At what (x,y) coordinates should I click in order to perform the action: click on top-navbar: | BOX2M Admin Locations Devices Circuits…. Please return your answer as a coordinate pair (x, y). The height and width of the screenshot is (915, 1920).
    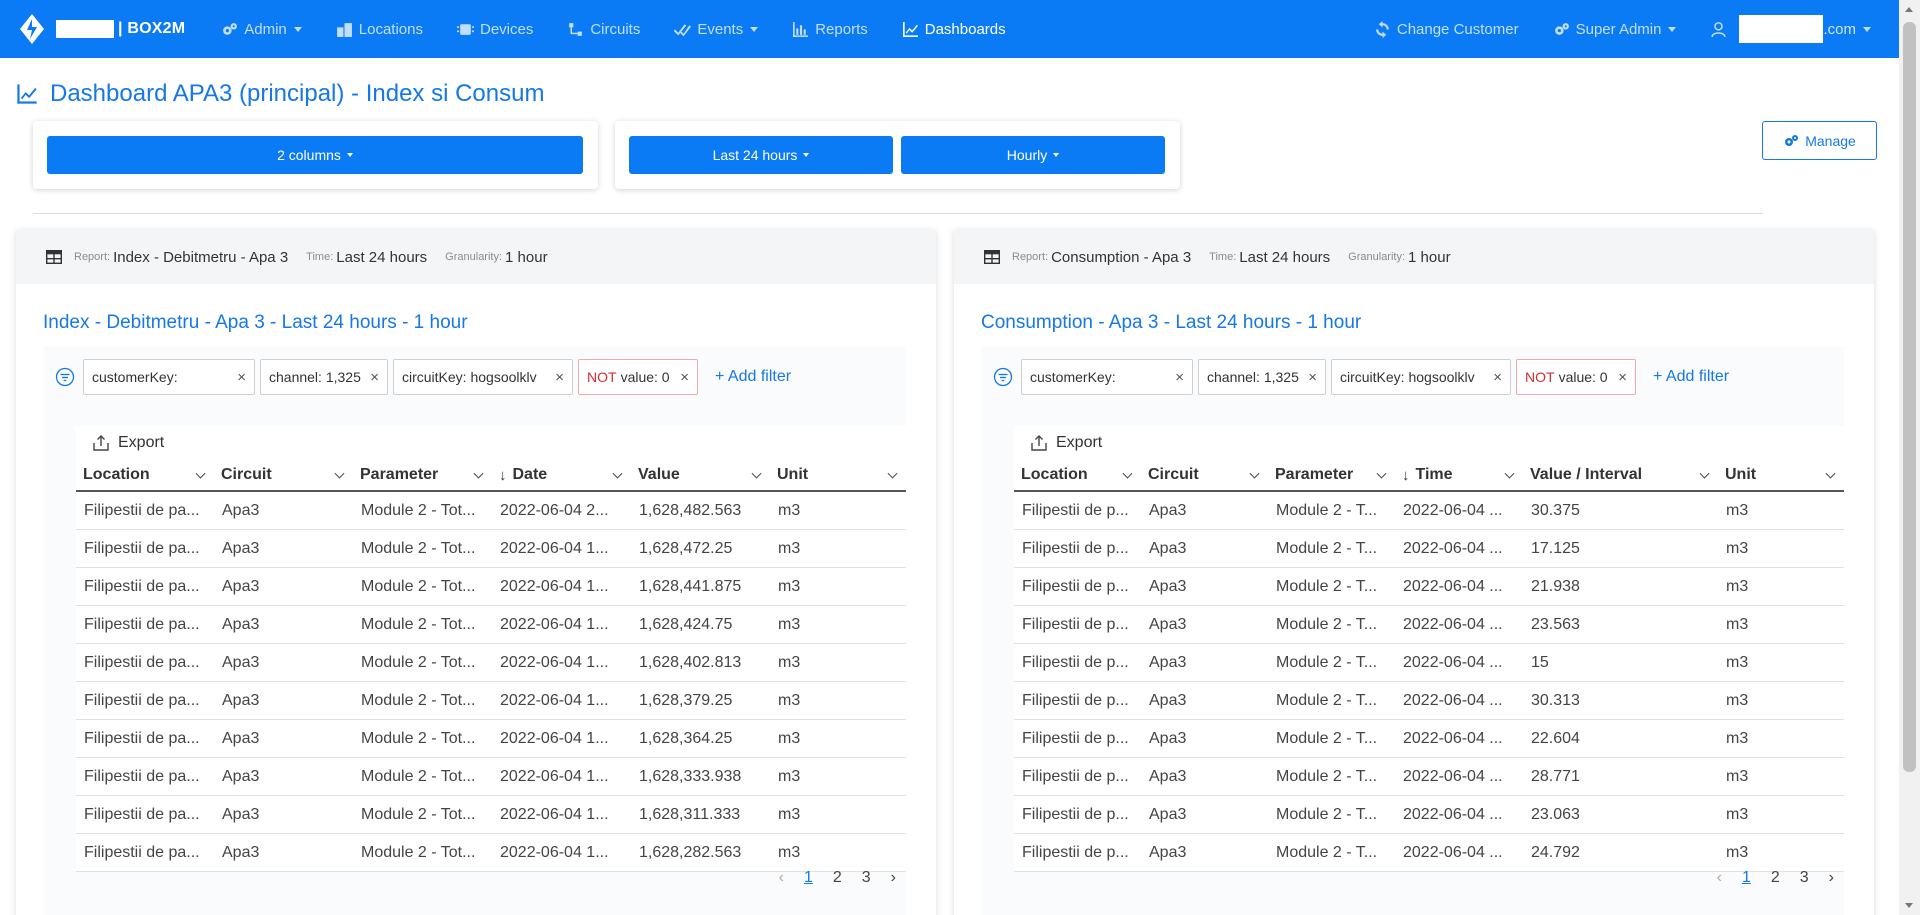
    Looking at the image, I should click on (949, 29).